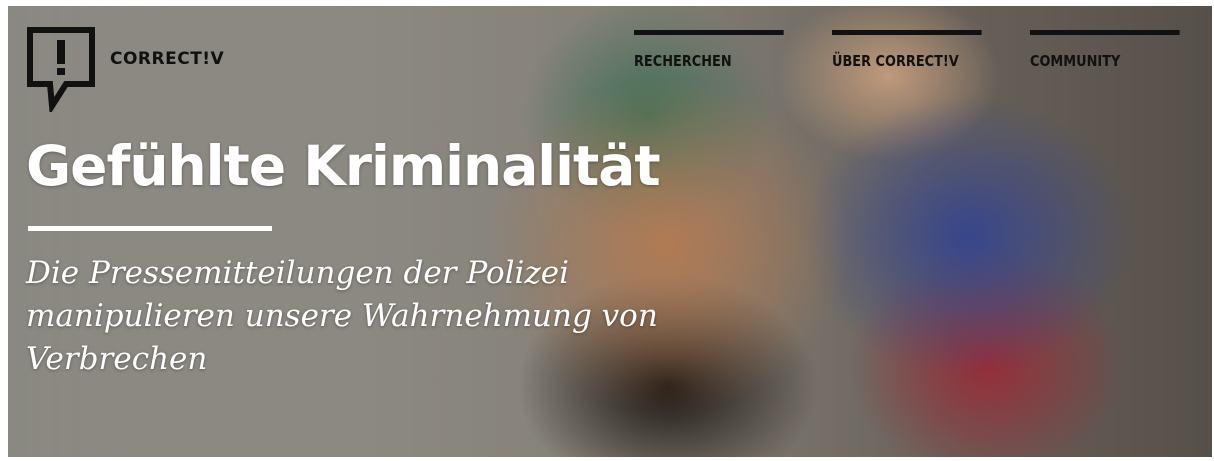  I want to click on logo-text: CORRECT!V, so click(167, 59).